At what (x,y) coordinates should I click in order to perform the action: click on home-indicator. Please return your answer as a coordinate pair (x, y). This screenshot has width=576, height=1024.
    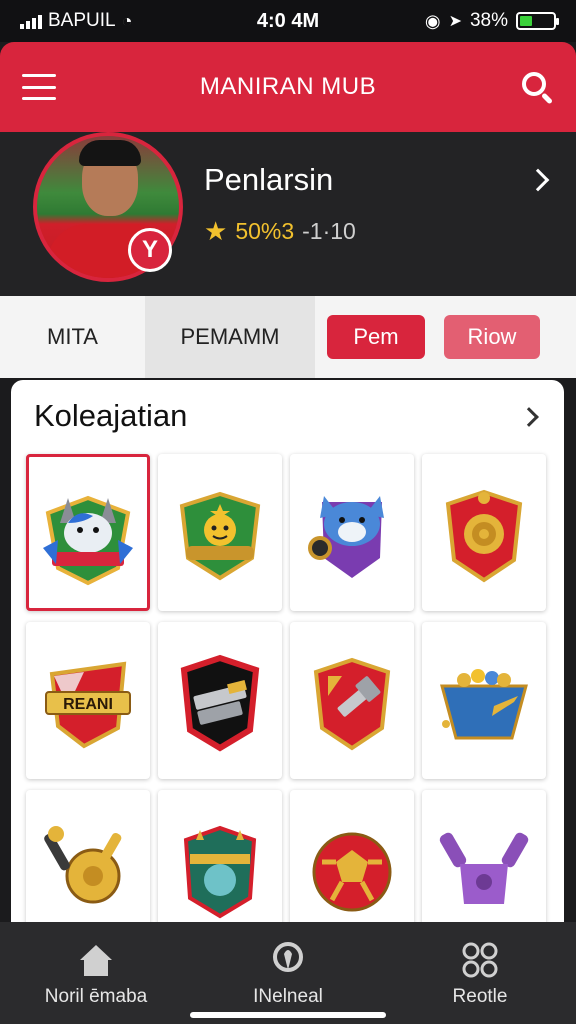
    Looking at the image, I should click on (288, 1015).